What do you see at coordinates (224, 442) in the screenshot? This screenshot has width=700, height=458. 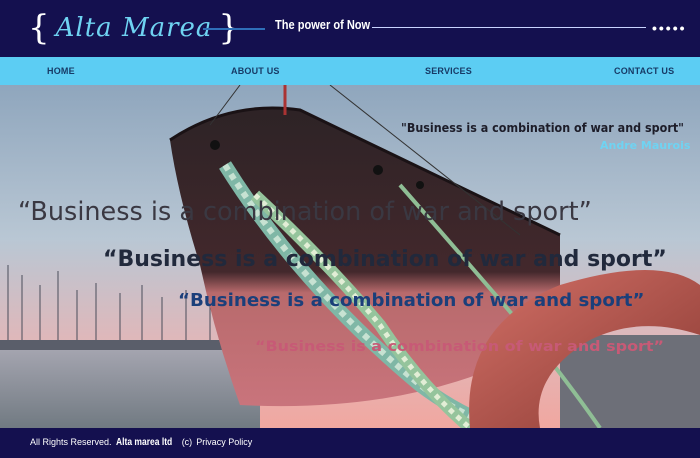 I see `privacy-policy-link: Privacy Policy` at bounding box center [224, 442].